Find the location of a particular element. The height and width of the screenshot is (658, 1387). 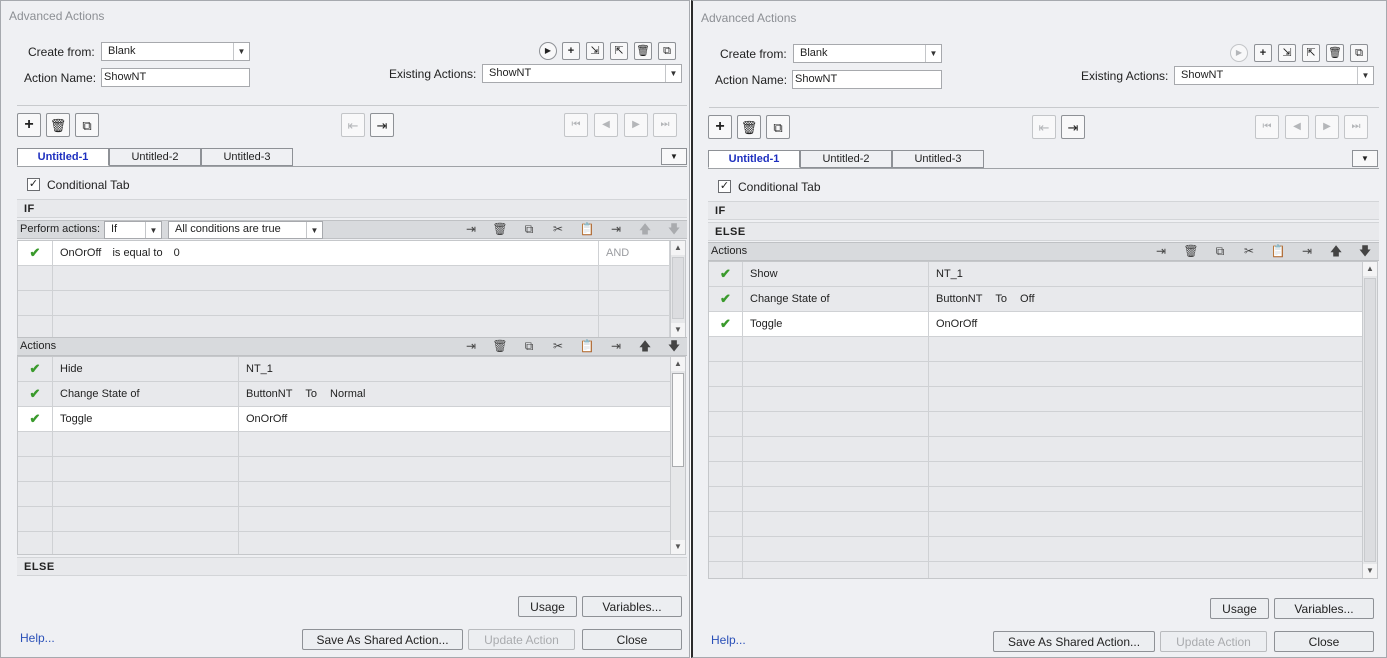

move-right-button: ⇥ is located at coordinates (1073, 127).